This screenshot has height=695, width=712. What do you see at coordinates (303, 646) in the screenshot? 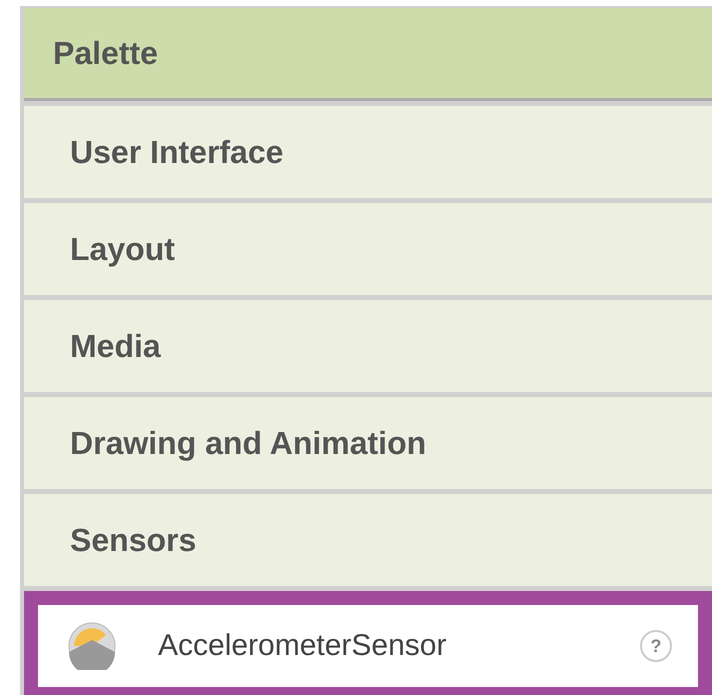
I see `component-label: AccelerometerSensor` at bounding box center [303, 646].